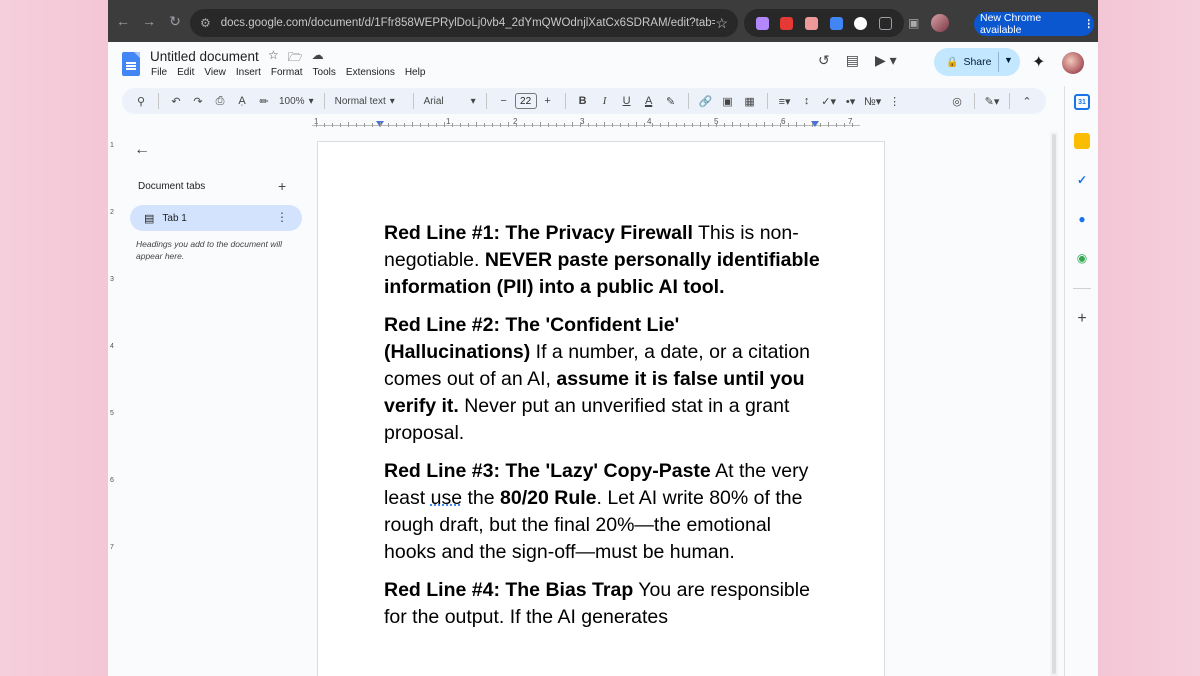  Describe the element at coordinates (287, 72) in the screenshot. I see `menu-format: Format` at that location.